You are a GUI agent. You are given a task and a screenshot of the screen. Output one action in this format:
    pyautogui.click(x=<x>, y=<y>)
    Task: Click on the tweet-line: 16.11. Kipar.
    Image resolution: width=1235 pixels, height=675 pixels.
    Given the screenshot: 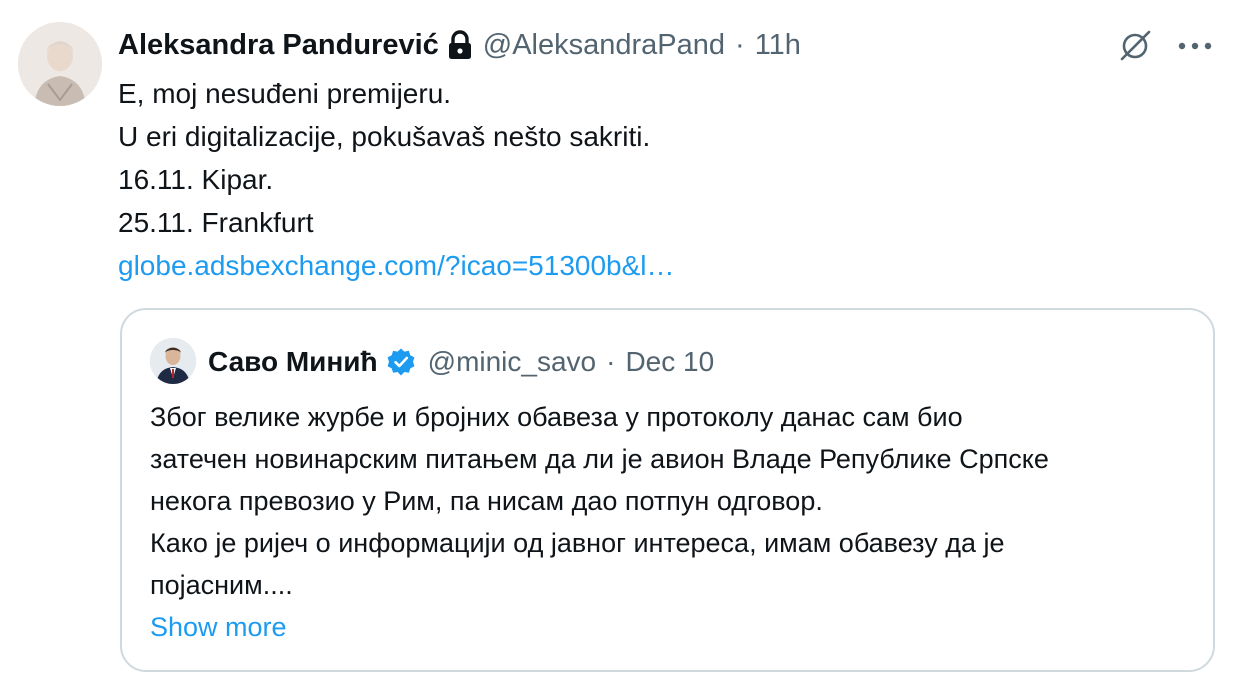 What is the action you would take?
    pyautogui.click(x=196, y=179)
    